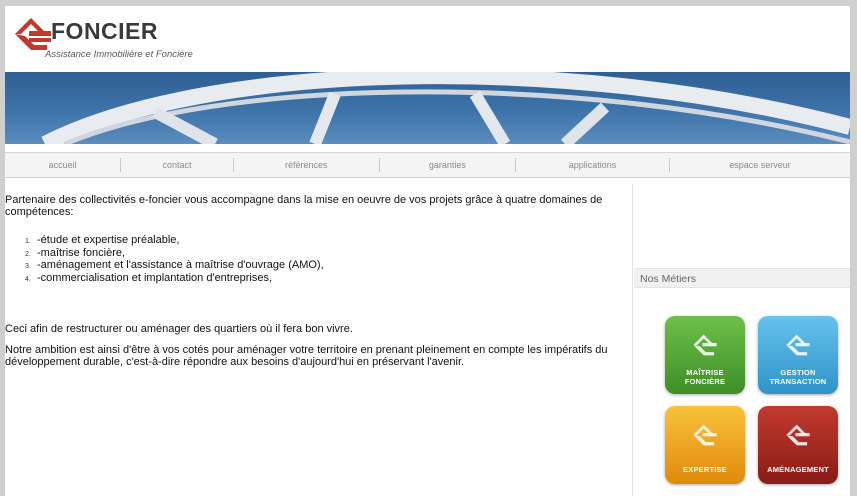 The height and width of the screenshot is (496, 857). I want to click on e-foncier-logo-icon, so click(33, 34).